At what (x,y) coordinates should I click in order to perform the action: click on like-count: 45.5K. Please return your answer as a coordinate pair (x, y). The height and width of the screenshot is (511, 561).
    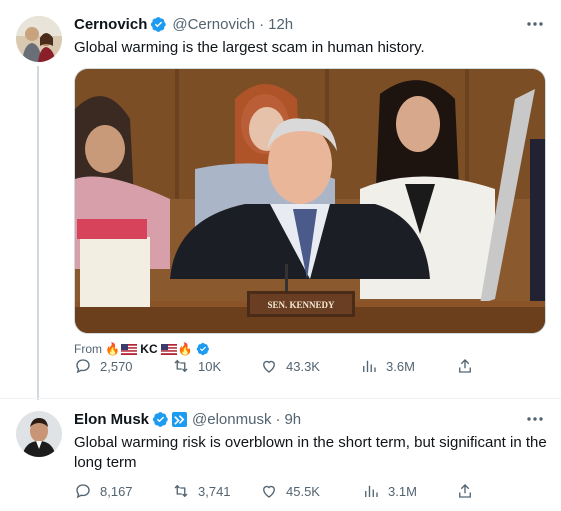
    Looking at the image, I should click on (303, 491).